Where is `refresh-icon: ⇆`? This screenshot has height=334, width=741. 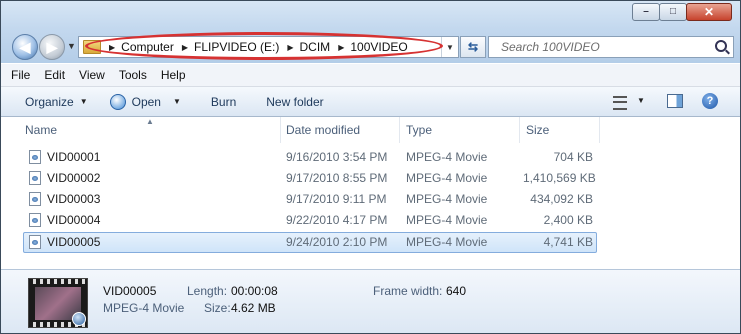
refresh-icon: ⇆ is located at coordinates (473, 47).